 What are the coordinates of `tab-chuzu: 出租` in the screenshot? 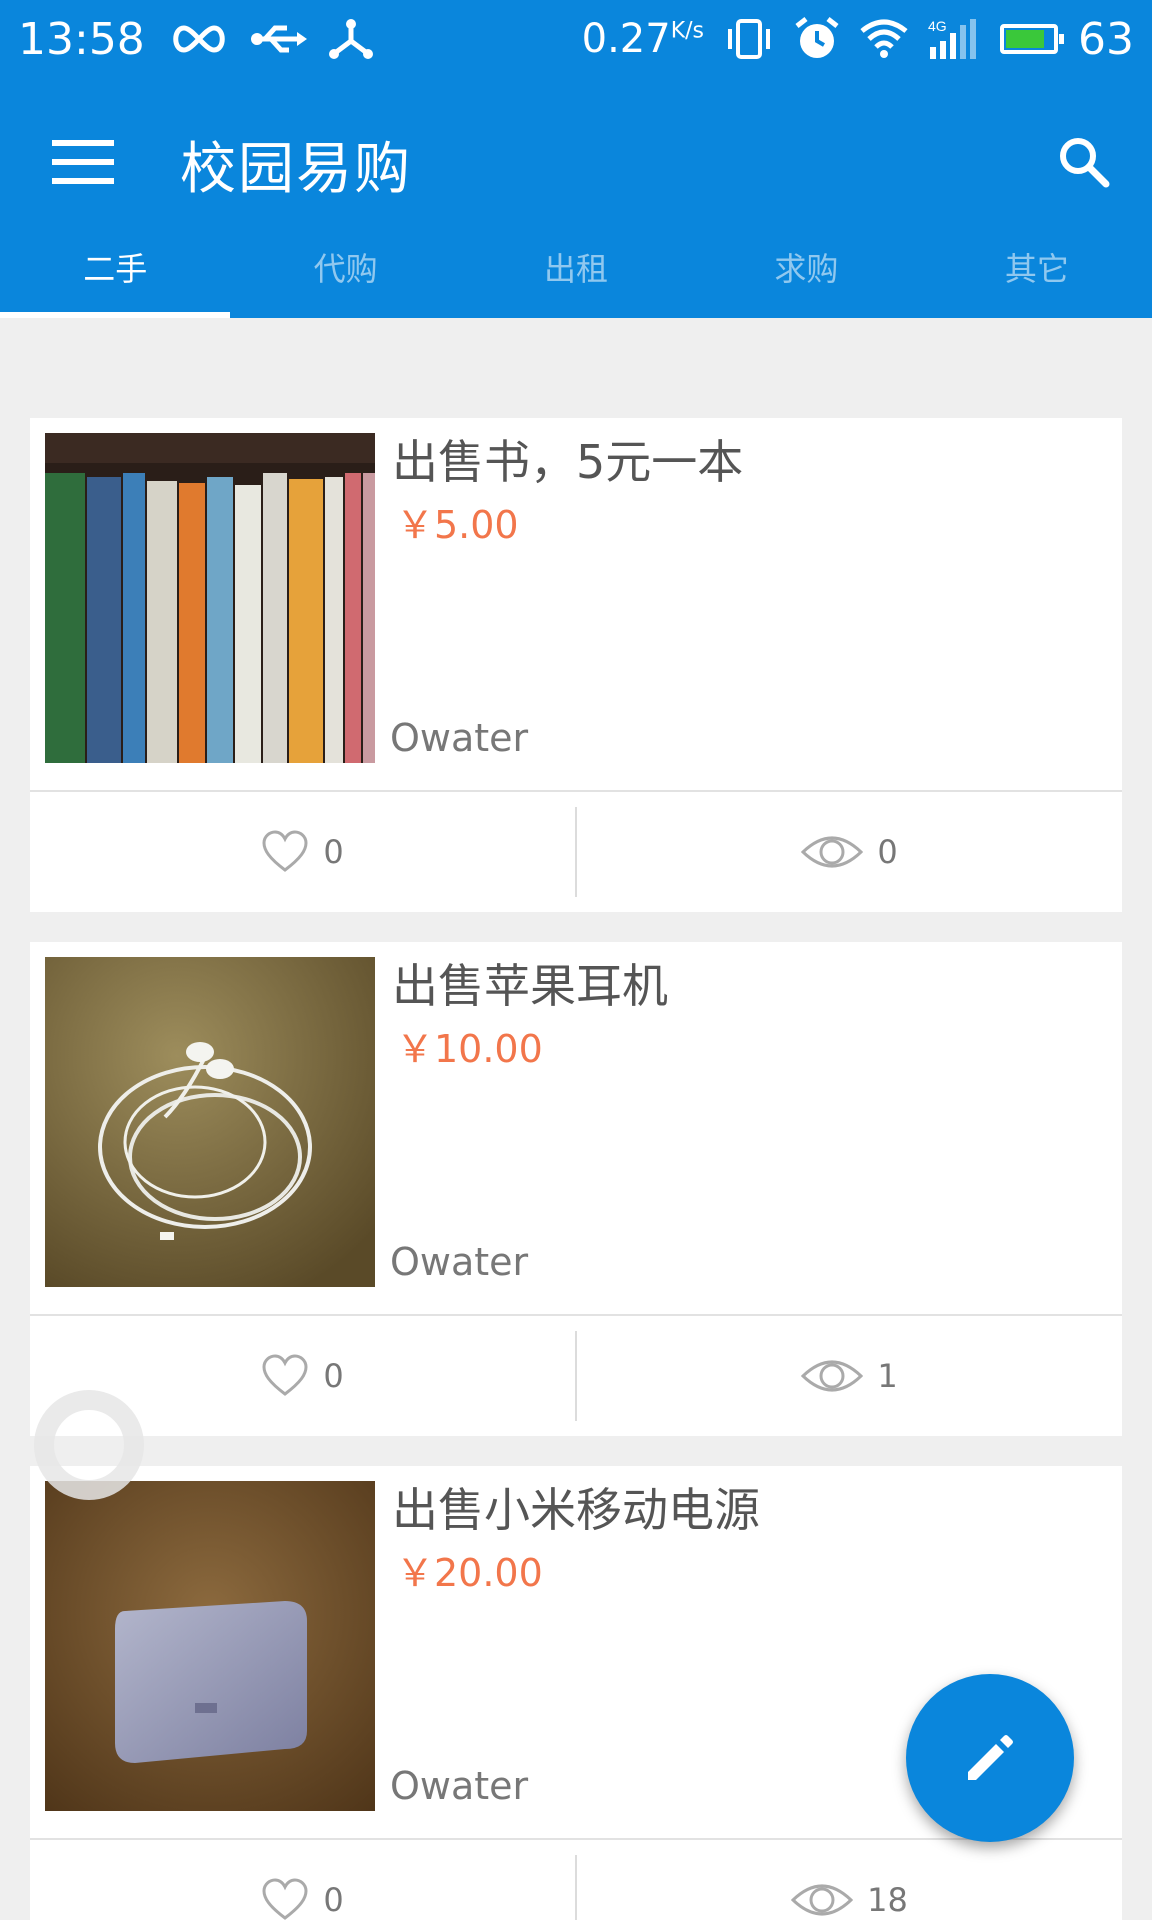 It's located at (576, 273).